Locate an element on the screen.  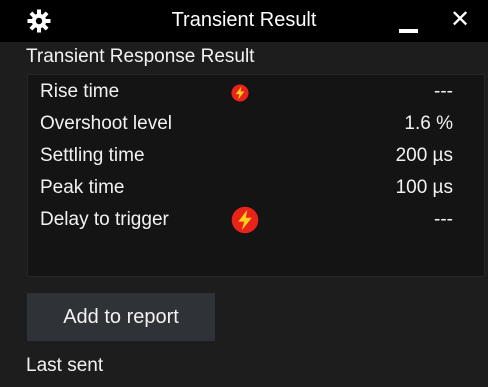
result-row-settling-time: Settling time 200 µs is located at coordinates (256, 157).